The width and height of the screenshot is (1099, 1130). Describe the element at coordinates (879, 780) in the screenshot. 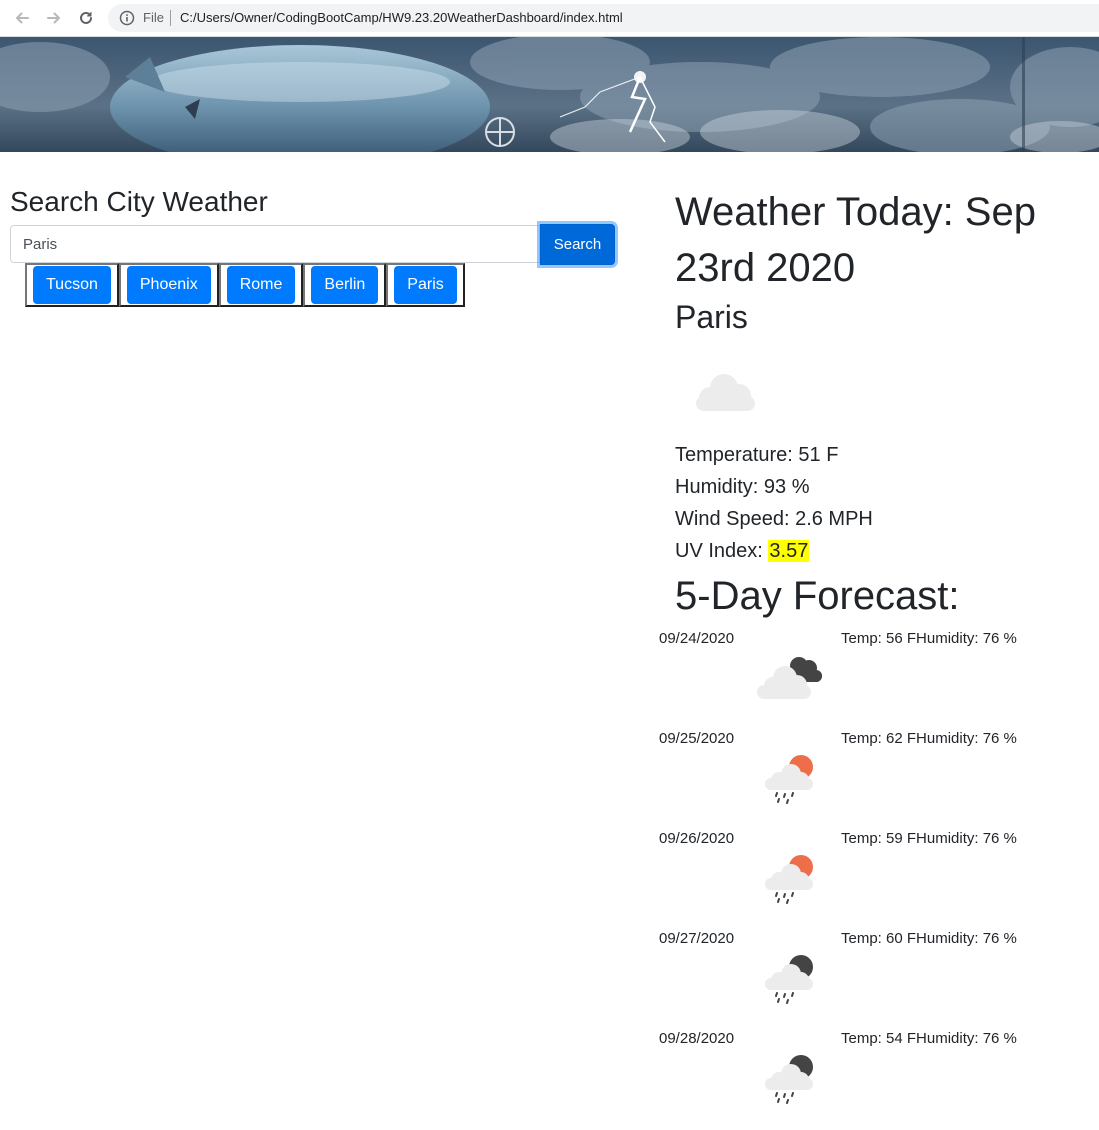

I see `forecast-day: 09/25/2020 Temp: 62 FHumidity: 76 %` at that location.